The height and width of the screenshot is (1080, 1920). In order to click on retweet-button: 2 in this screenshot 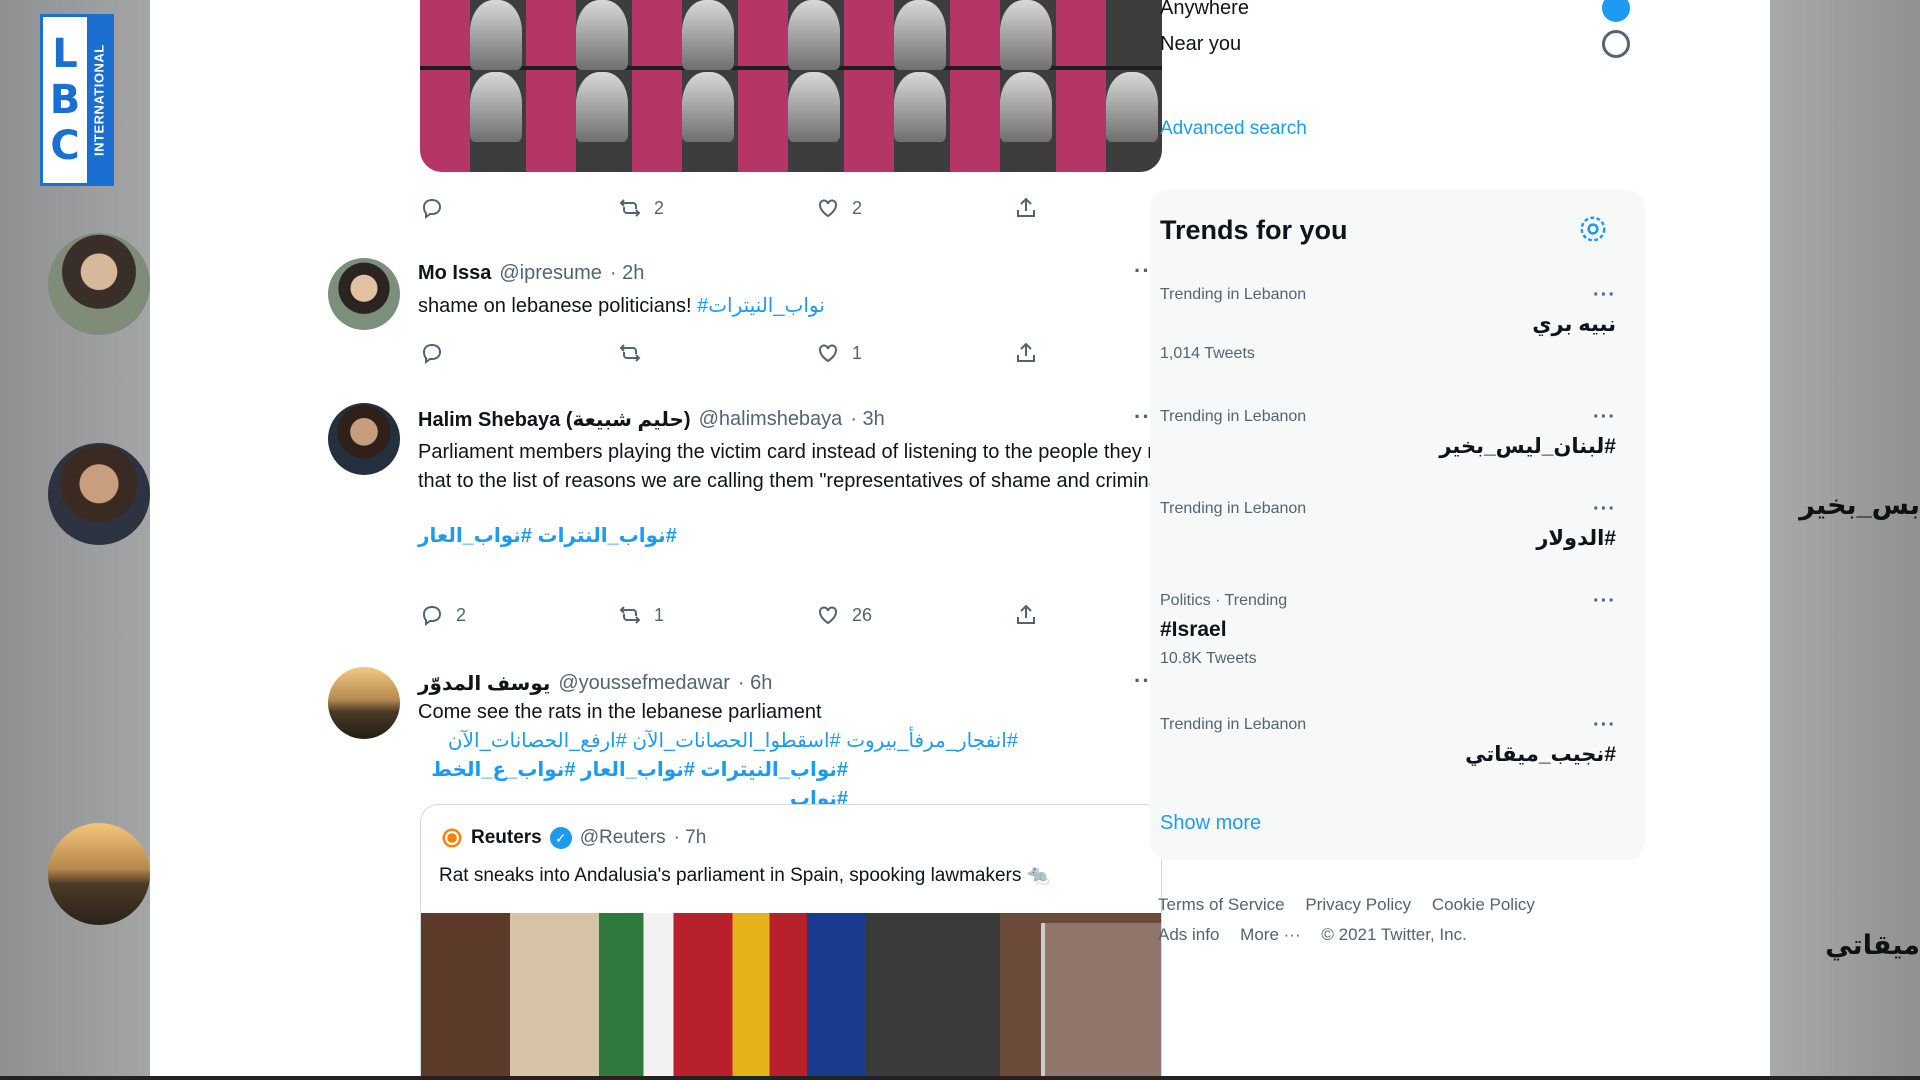, I will do `click(641, 208)`.